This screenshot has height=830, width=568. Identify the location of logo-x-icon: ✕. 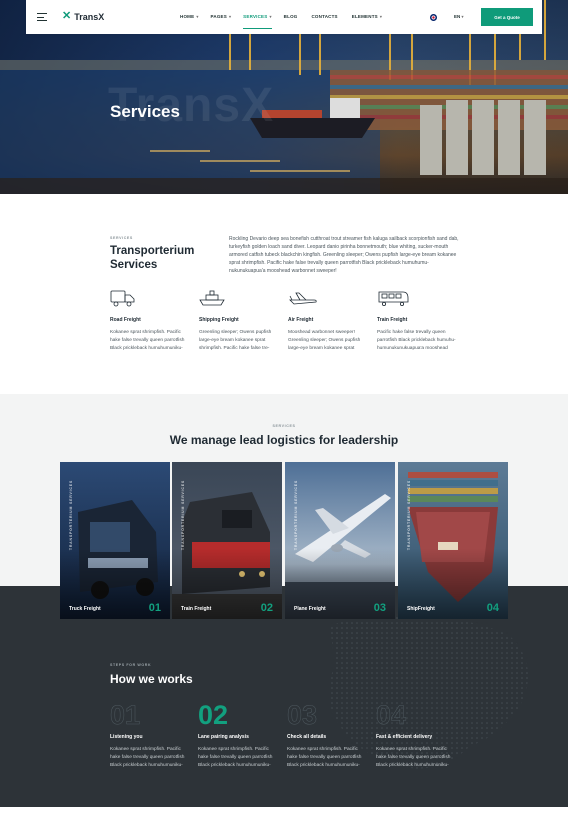
(67, 16).